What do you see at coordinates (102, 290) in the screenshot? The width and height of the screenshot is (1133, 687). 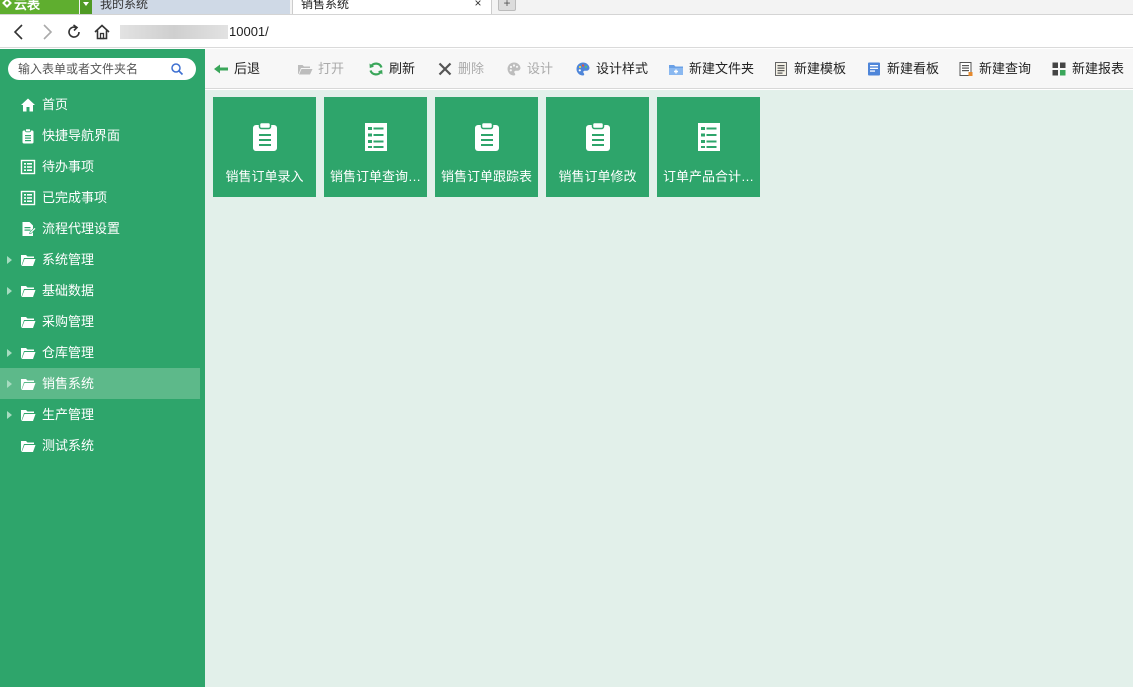 I see `sidebar-item-basic-data: 基础数据` at bounding box center [102, 290].